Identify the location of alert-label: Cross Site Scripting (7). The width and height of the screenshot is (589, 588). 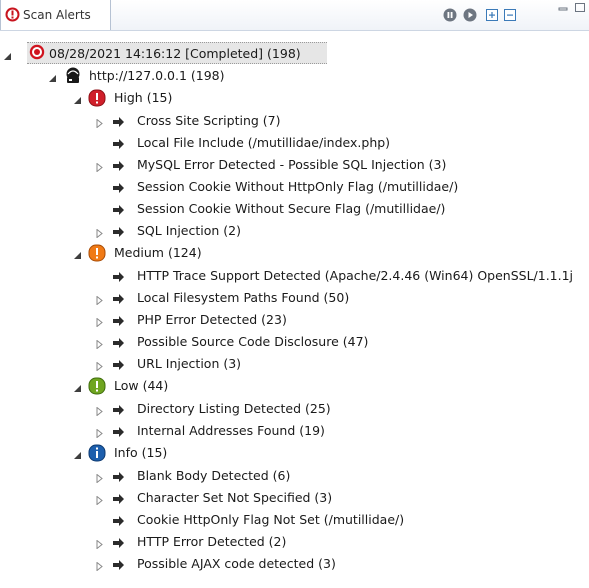
(209, 120).